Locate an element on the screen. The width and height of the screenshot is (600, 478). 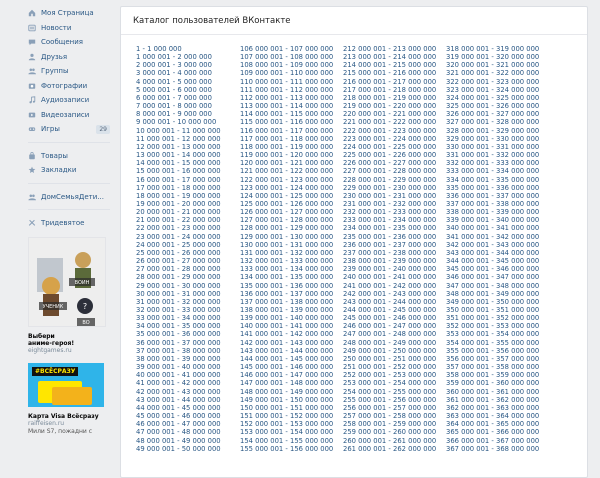
catalog-range-link: 216 000 001 - 217 000 000 is located at coordinates (389, 82).